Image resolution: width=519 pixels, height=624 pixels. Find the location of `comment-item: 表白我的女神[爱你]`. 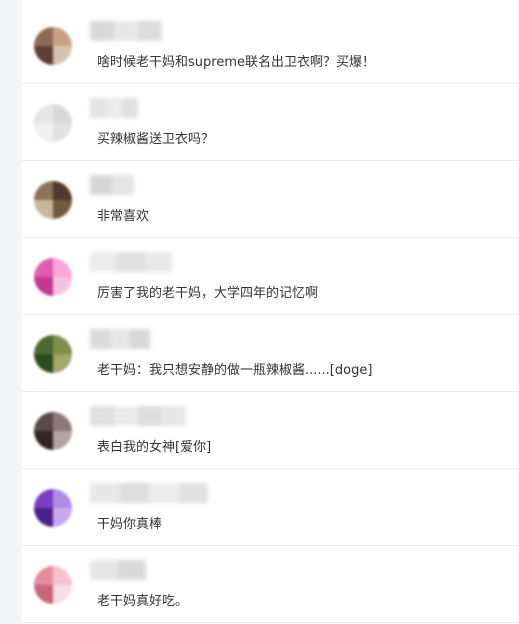

comment-item: 表白我的女神[爱你] is located at coordinates (270, 430).